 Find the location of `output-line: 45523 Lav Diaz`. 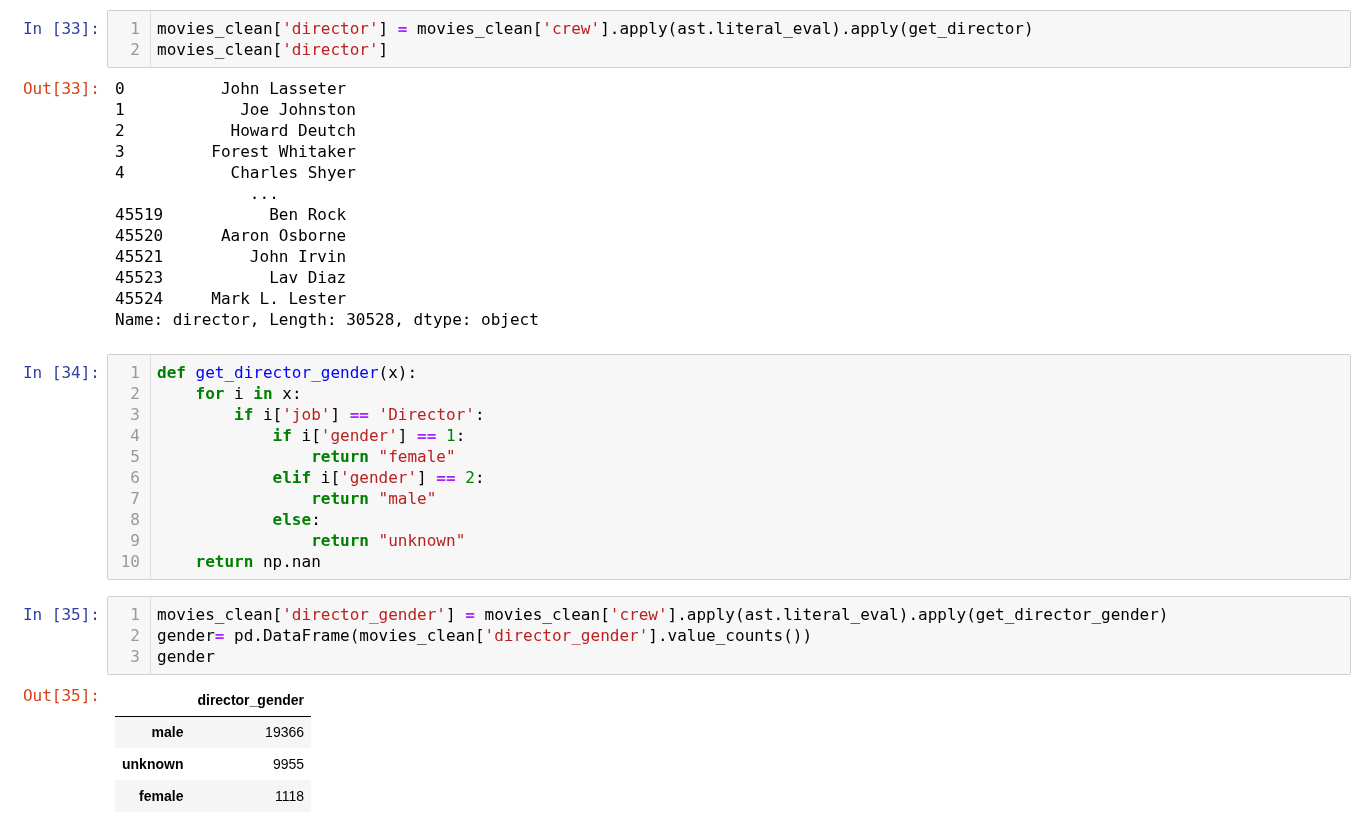

output-line: 45523 Lav Diaz is located at coordinates (231, 277).